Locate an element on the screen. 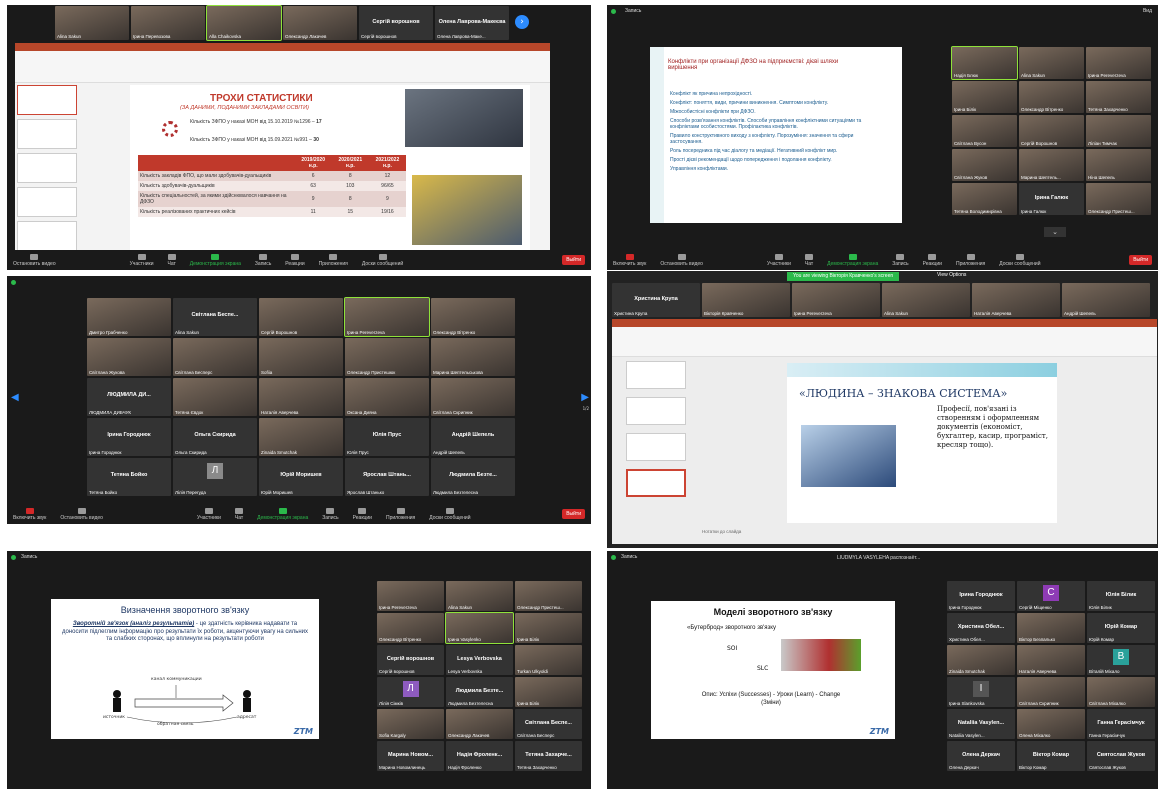 This screenshot has width=1163, height=792. participant-tile: Sofiia is located at coordinates (301, 357).